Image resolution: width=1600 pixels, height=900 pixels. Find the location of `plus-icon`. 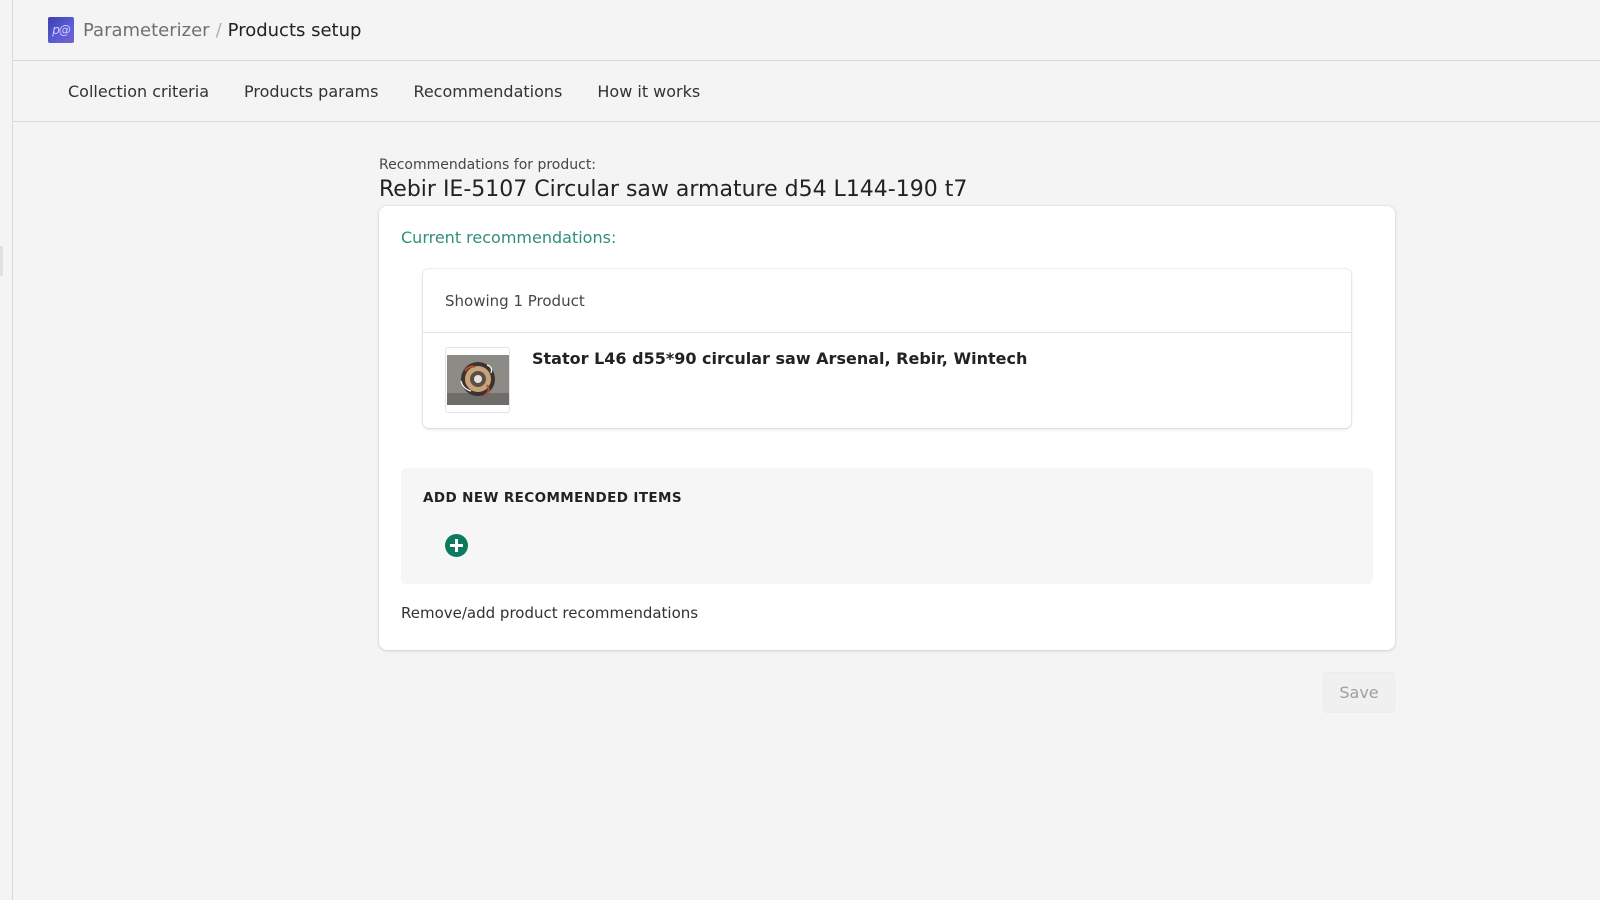

plus-icon is located at coordinates (456, 545).